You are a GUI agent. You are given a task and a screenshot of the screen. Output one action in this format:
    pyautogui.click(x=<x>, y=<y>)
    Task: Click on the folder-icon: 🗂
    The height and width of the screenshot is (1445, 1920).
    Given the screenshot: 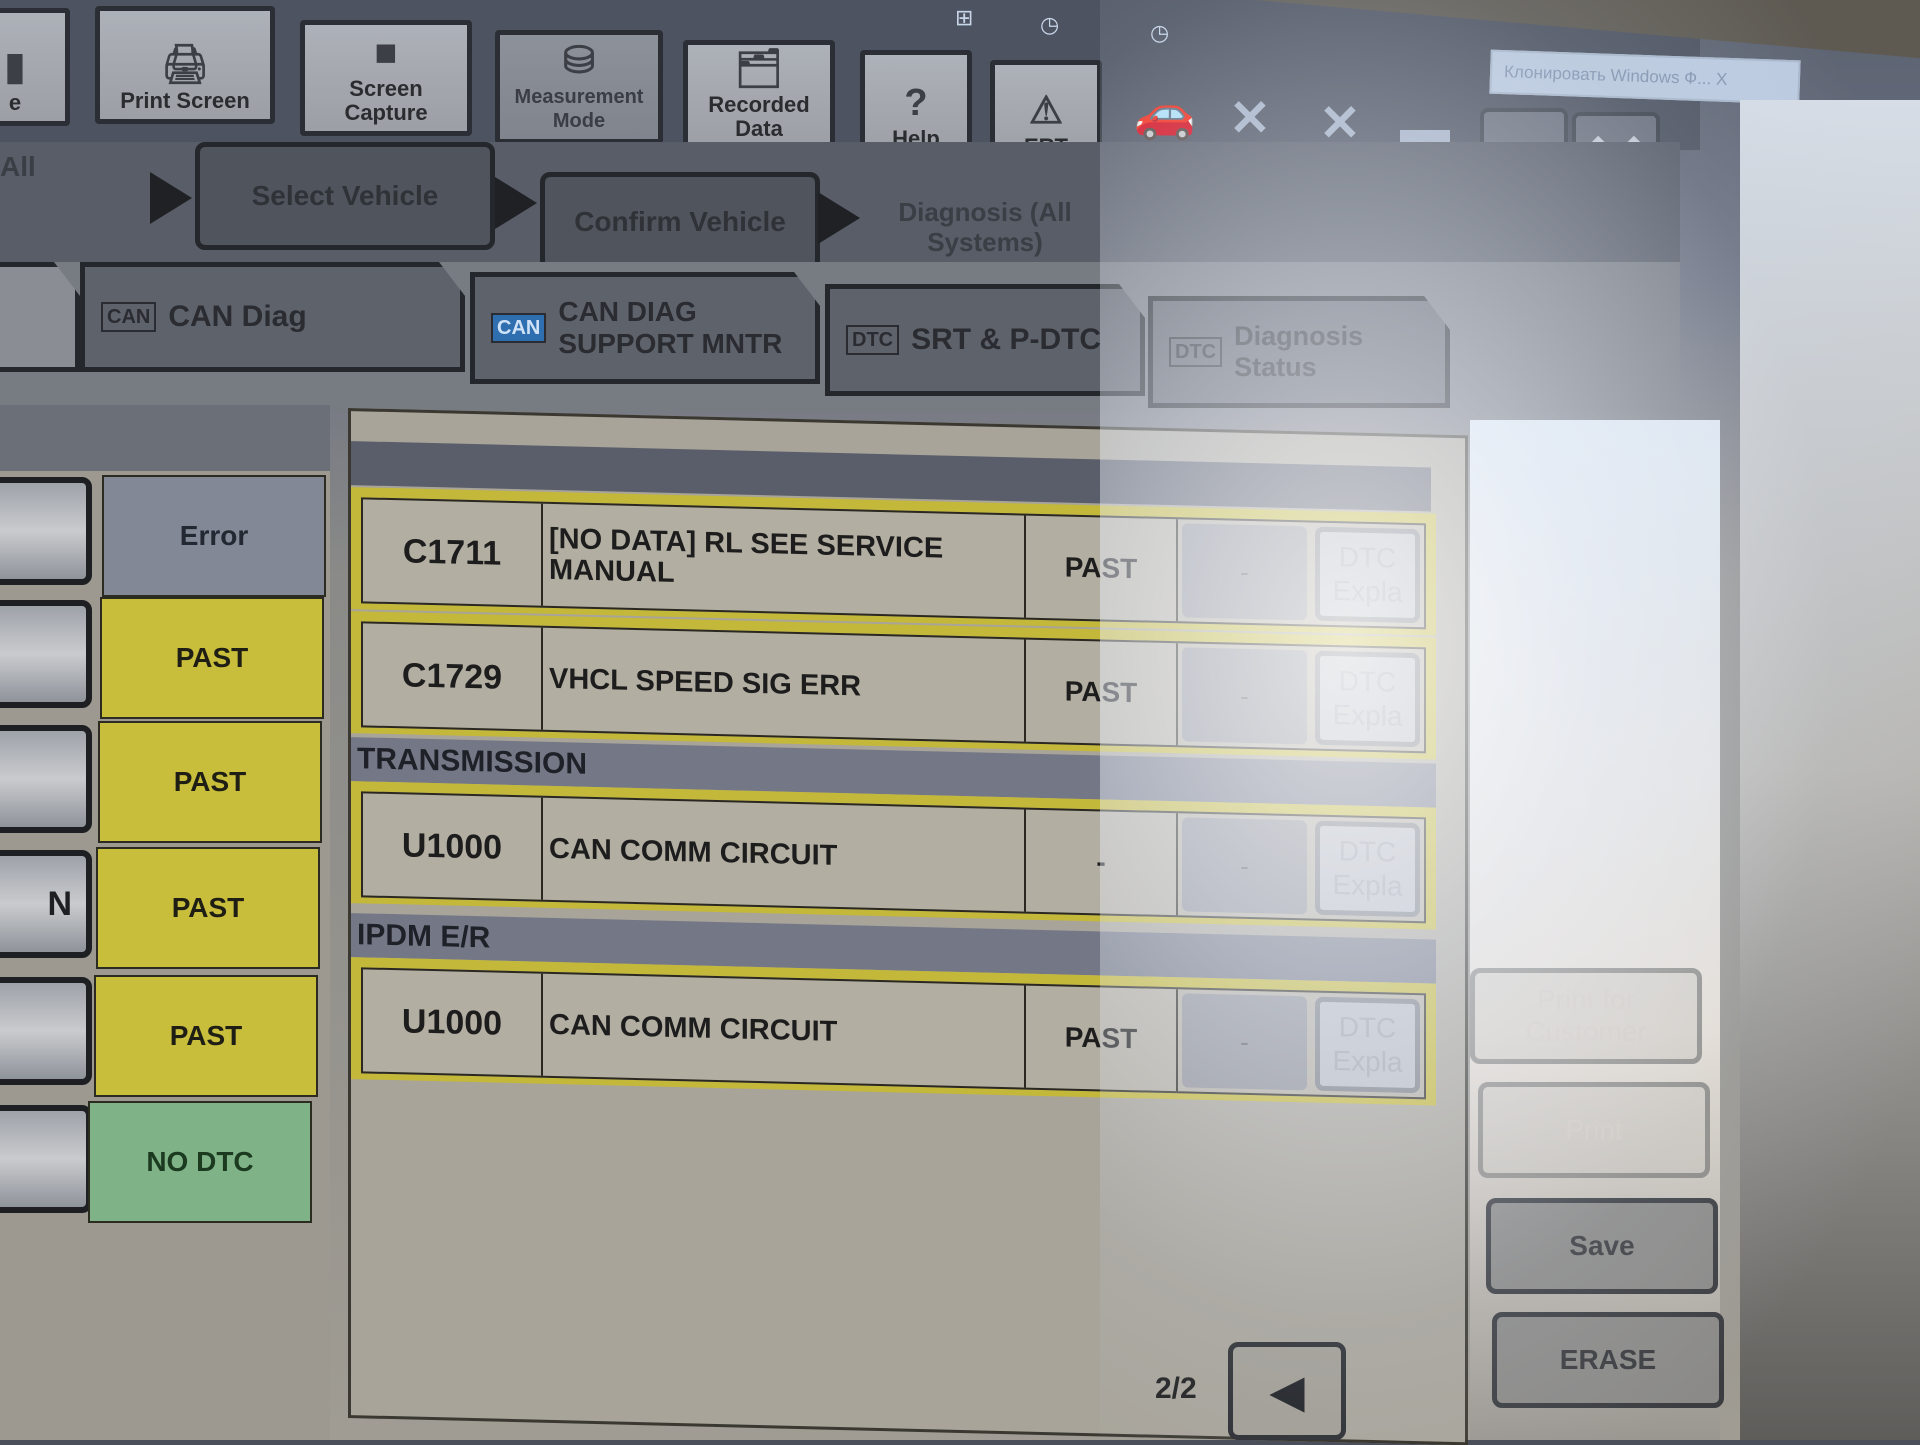 What is the action you would take?
    pyautogui.click(x=759, y=69)
    